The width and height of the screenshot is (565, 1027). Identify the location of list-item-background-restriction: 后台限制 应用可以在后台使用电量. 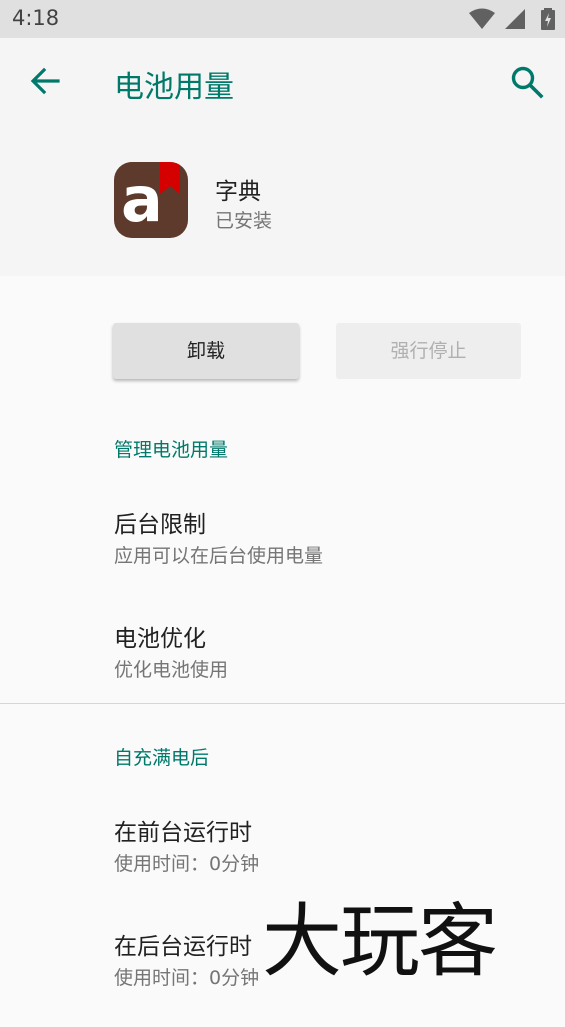
(282, 555).